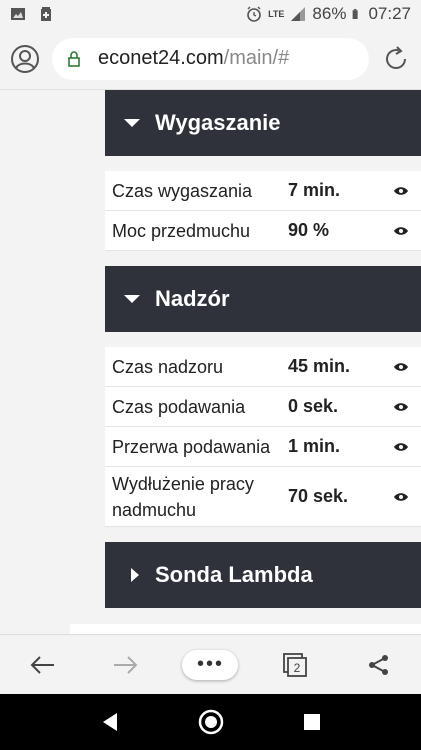 The image size is (421, 750). What do you see at coordinates (263, 191) in the screenshot?
I see `param-row: Czas wygaszania 7 min.` at bounding box center [263, 191].